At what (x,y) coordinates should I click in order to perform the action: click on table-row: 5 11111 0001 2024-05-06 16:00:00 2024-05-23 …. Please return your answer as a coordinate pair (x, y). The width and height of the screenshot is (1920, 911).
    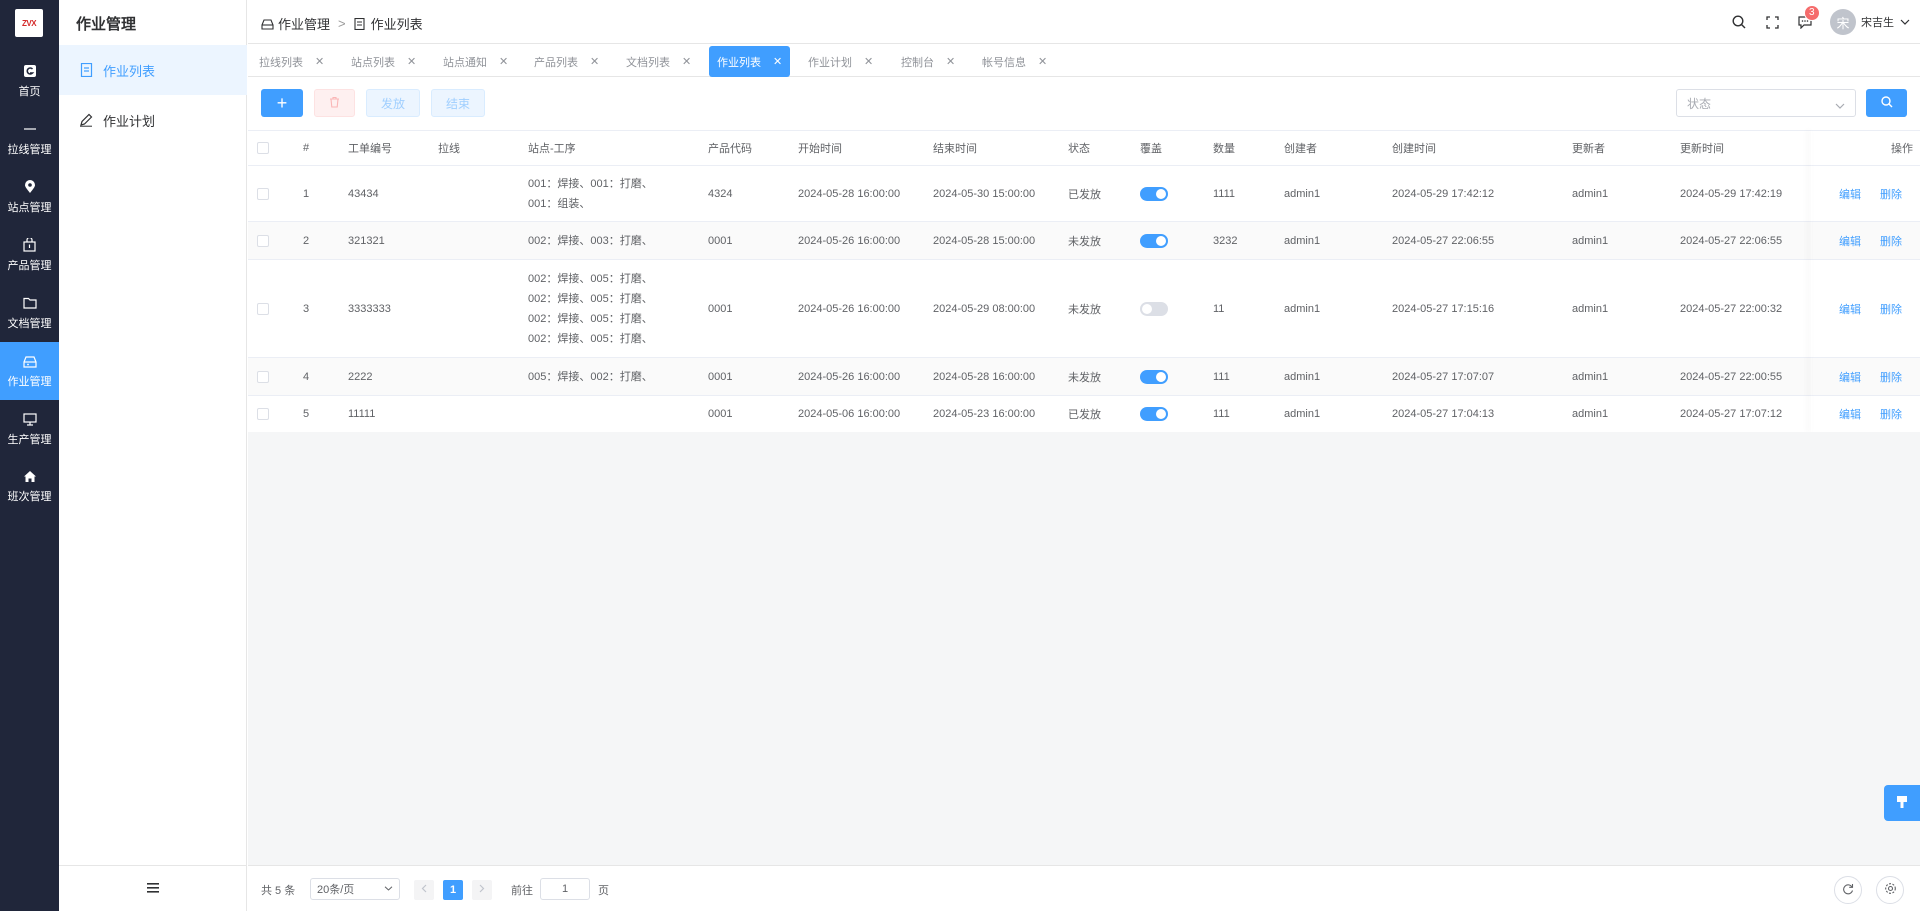
    Looking at the image, I should click on (1084, 414).